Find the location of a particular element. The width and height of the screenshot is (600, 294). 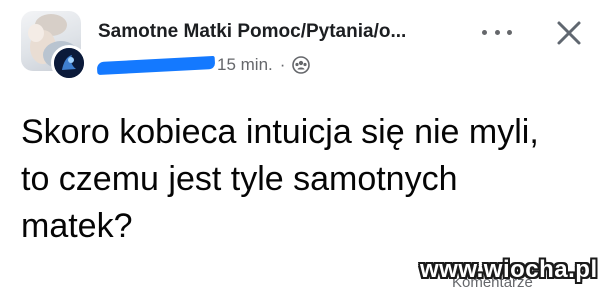

post-timestamp: 15 min. is located at coordinates (245, 65).